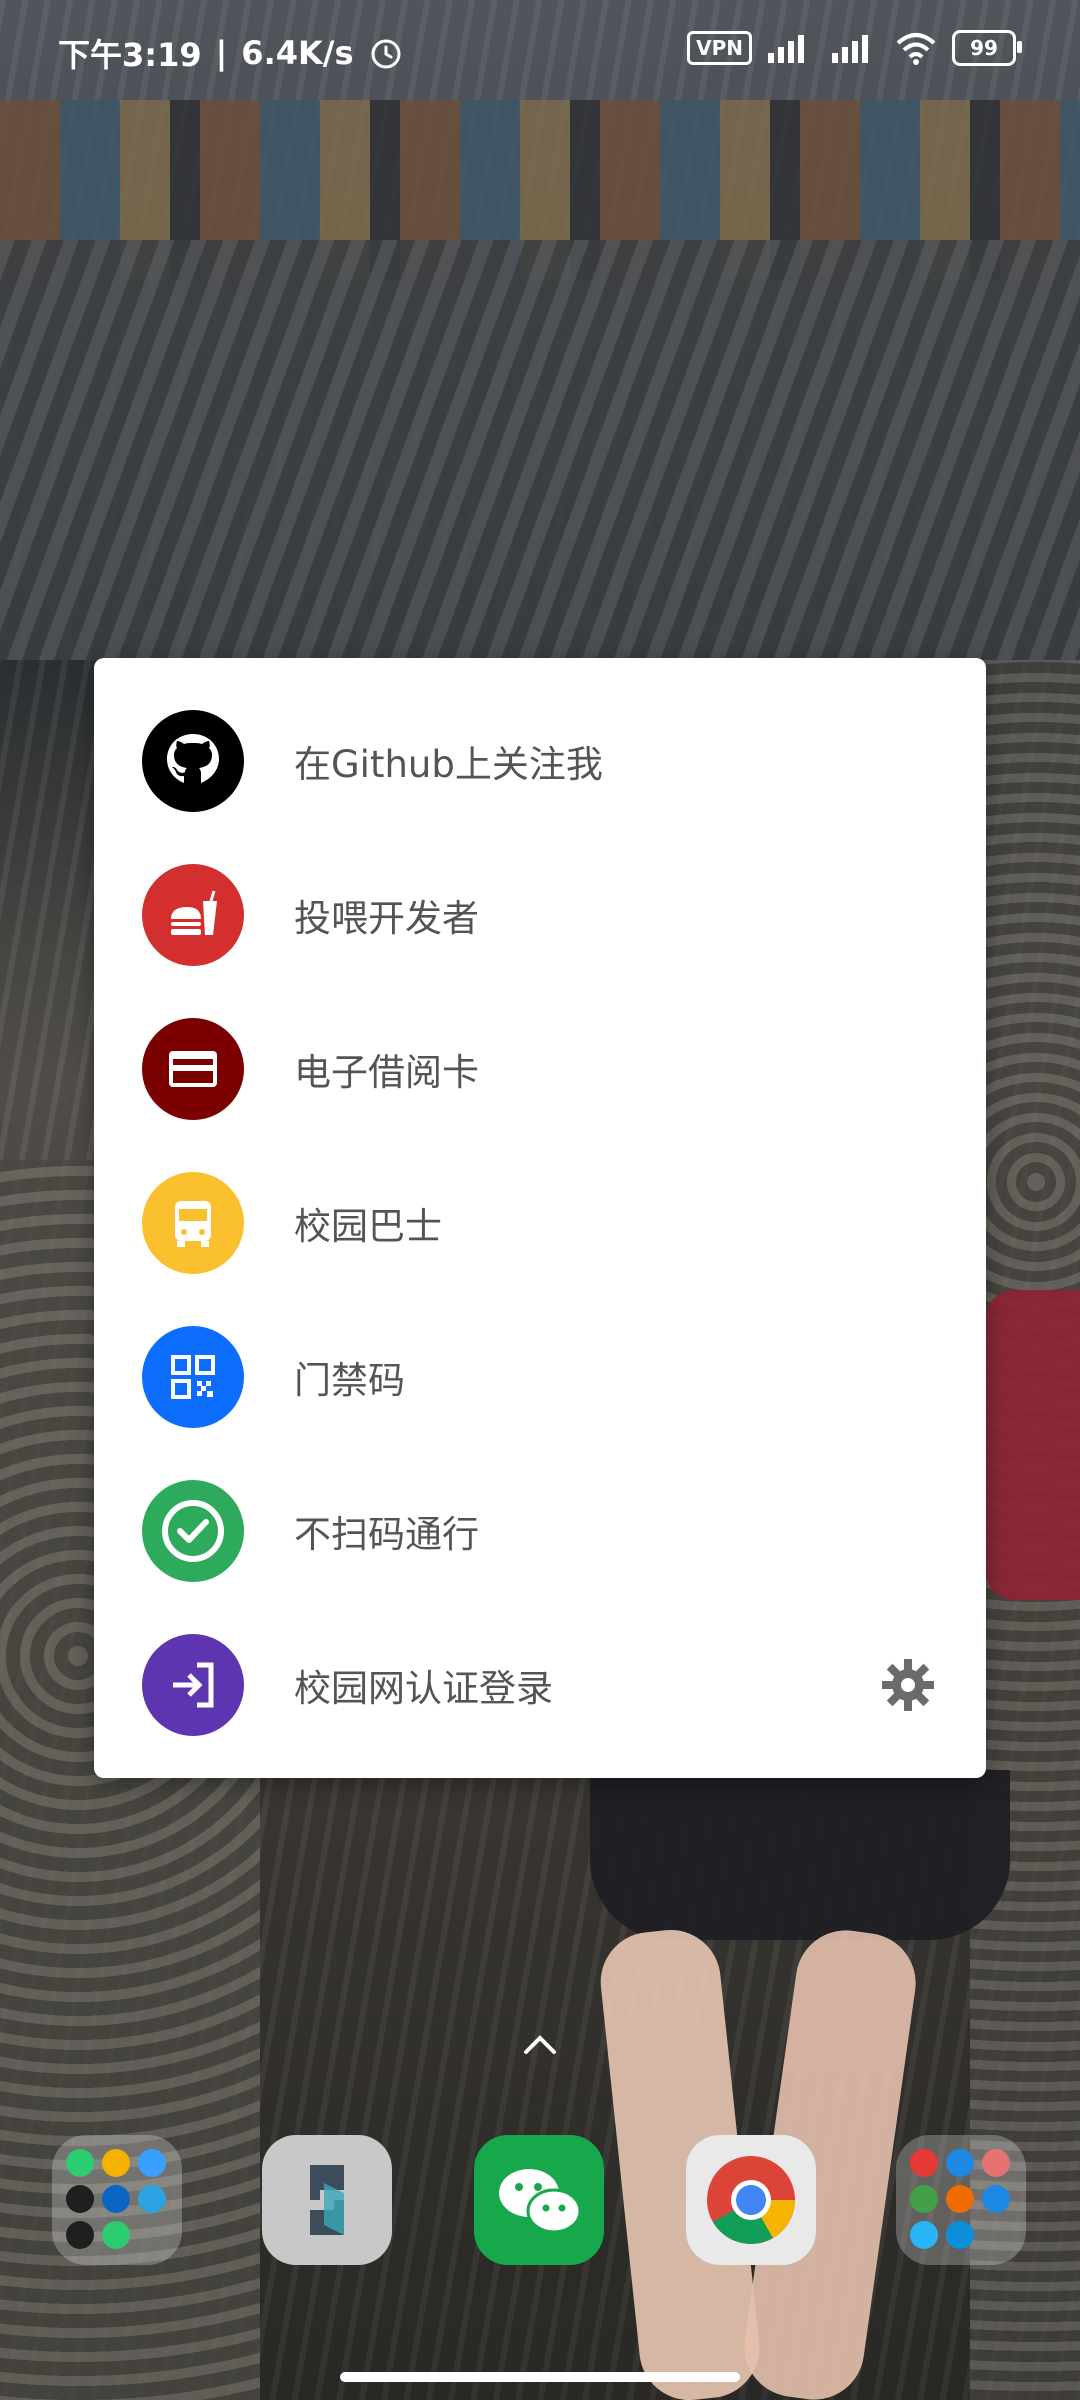 This screenshot has width=1080, height=2400. I want to click on telegram-icon, so click(152, 2199).